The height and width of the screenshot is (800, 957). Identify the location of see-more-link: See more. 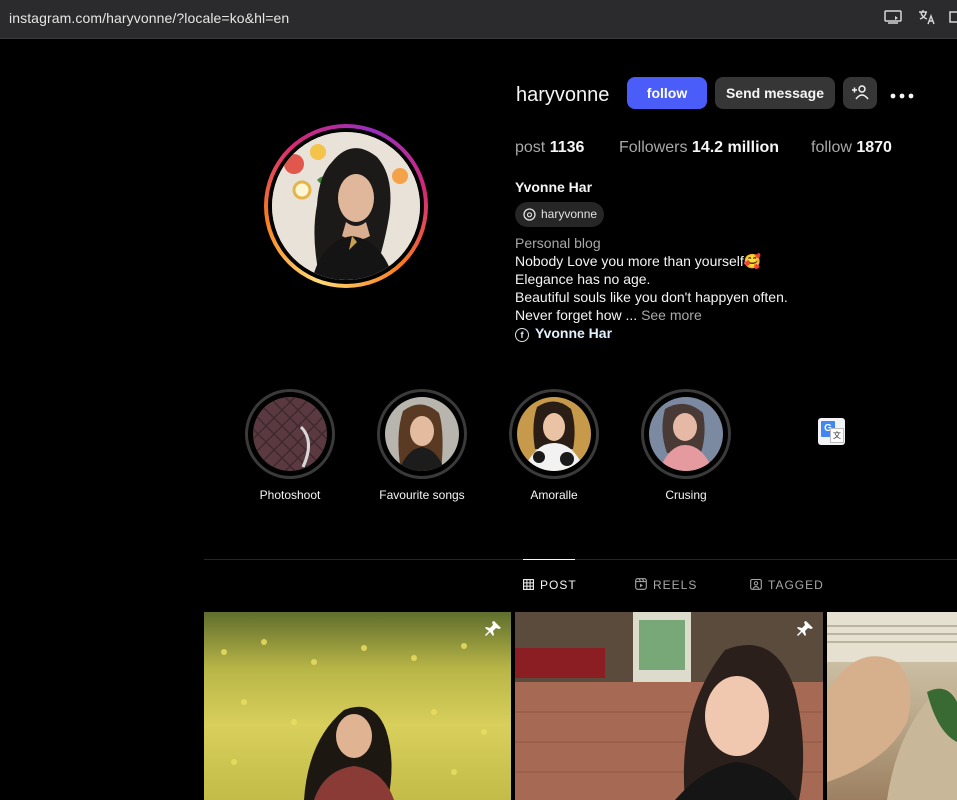
(671, 315).